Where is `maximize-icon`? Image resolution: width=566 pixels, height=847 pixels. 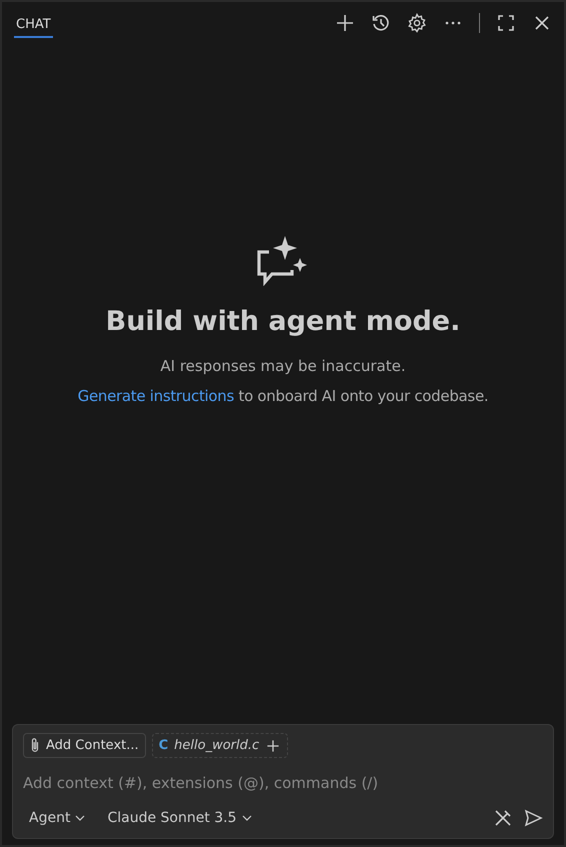
maximize-icon is located at coordinates (506, 23).